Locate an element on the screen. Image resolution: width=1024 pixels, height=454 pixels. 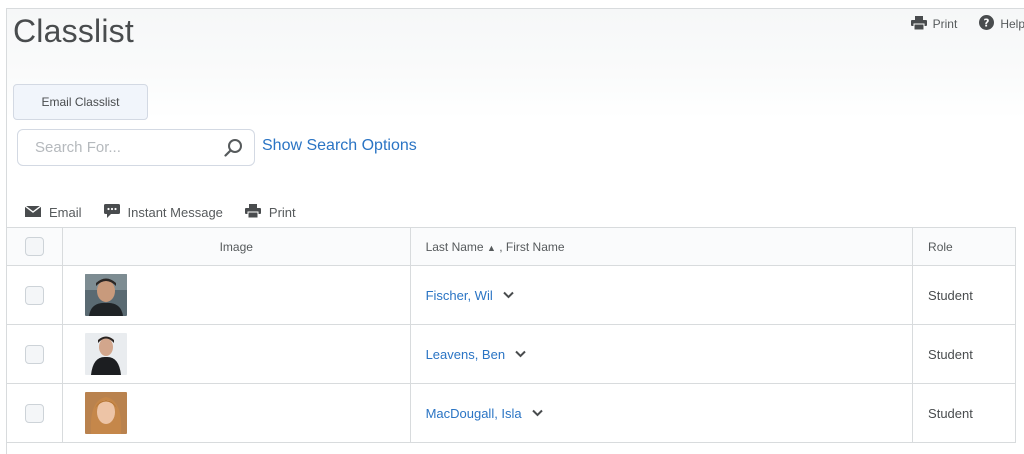
search-input is located at coordinates (118, 147).